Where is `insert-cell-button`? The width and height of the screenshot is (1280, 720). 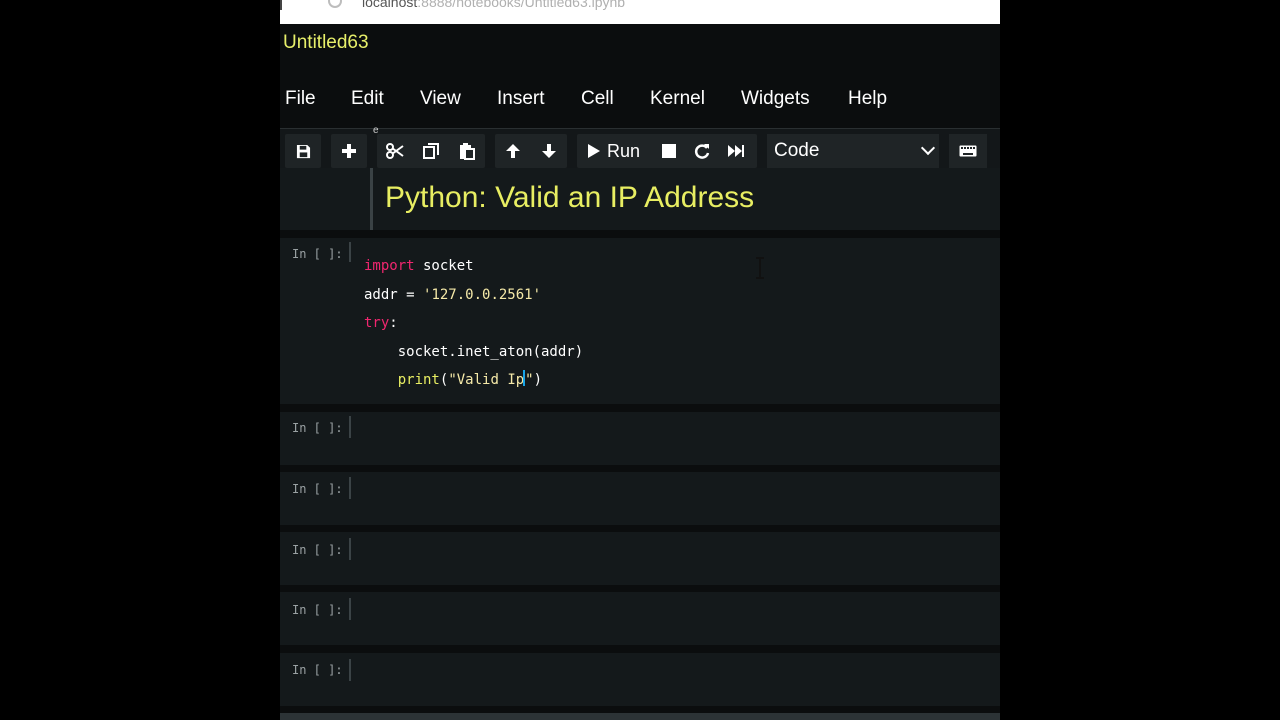 insert-cell-button is located at coordinates (349, 151).